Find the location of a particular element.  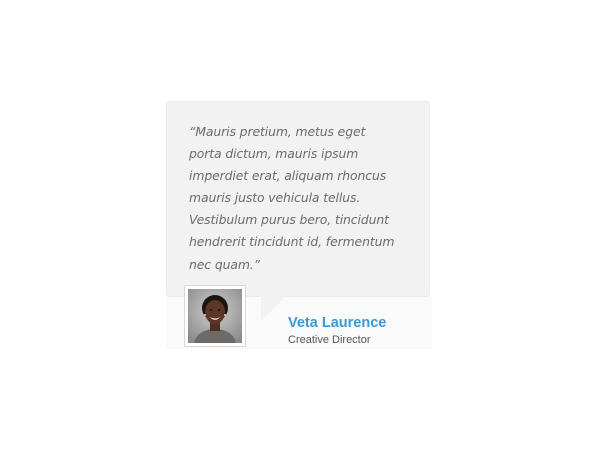

author-role: Creative Director is located at coordinates (329, 340).